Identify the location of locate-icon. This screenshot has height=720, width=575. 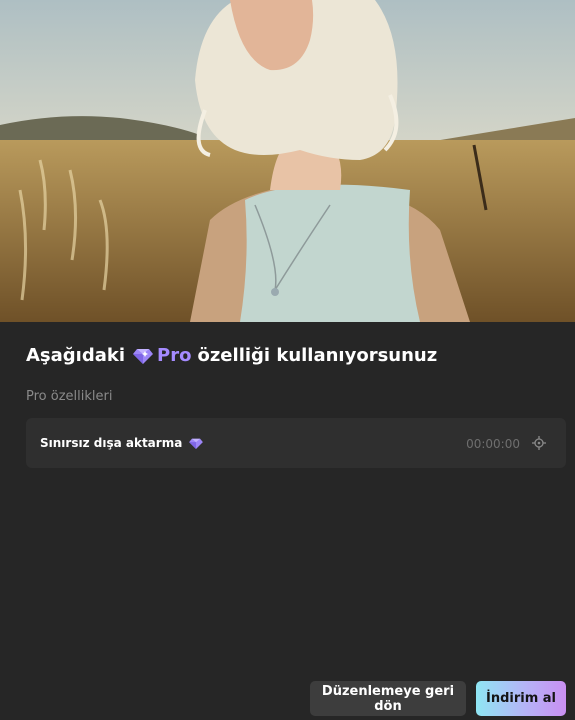
(539, 442).